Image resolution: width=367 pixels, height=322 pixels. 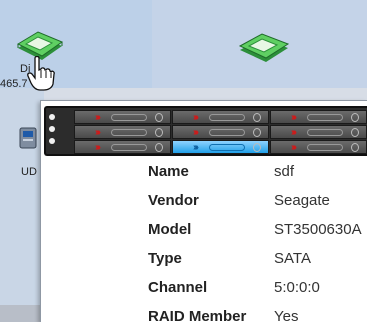 What do you see at coordinates (22, 313) in the screenshot?
I see `bottom-strip` at bounding box center [22, 313].